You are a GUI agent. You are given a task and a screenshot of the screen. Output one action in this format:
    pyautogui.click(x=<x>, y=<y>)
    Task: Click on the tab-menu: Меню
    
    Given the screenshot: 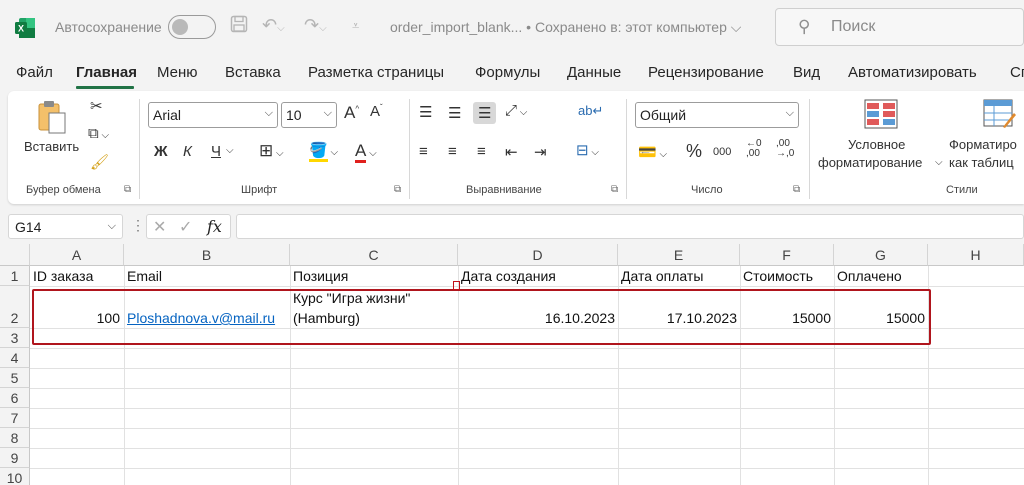 What is the action you would take?
    pyautogui.click(x=177, y=72)
    